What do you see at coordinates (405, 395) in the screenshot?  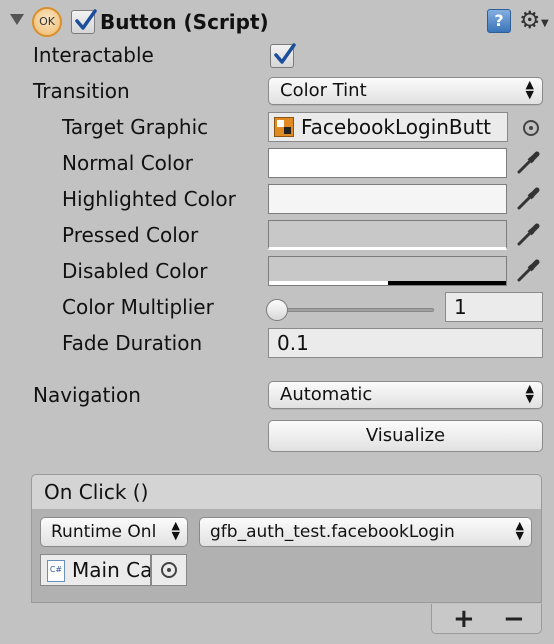 I see `navigation-dropdown: Automatic ▲ ▼` at bounding box center [405, 395].